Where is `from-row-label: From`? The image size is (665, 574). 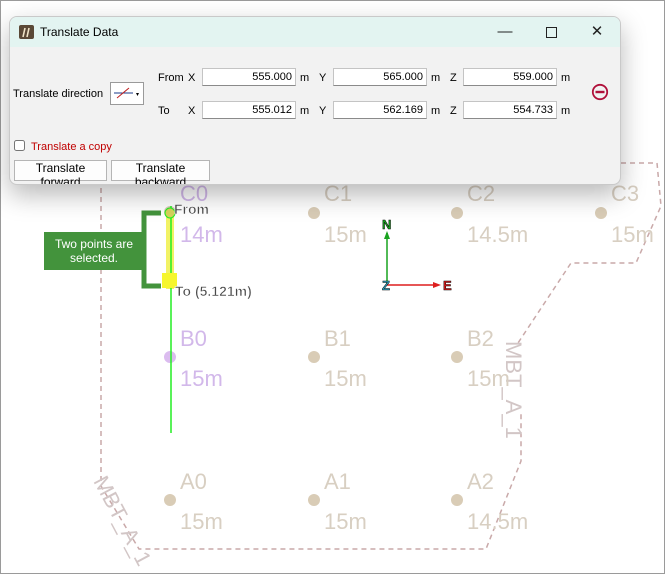
from-row-label: From is located at coordinates (171, 78).